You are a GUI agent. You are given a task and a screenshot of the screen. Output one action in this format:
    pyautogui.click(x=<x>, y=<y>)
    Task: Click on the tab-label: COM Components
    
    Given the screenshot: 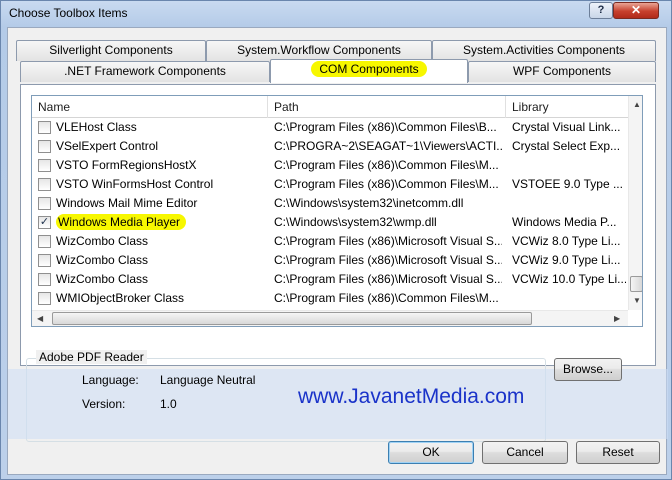 What is the action you would take?
    pyautogui.click(x=369, y=69)
    